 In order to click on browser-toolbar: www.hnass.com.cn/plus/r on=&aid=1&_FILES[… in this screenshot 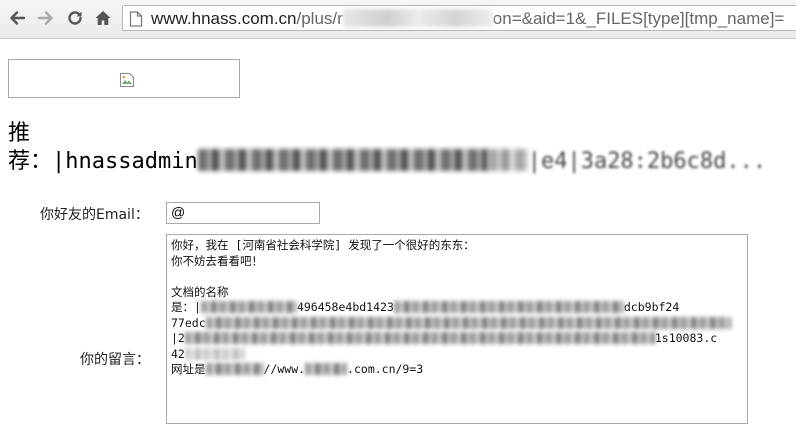, I will do `click(398, 19)`.